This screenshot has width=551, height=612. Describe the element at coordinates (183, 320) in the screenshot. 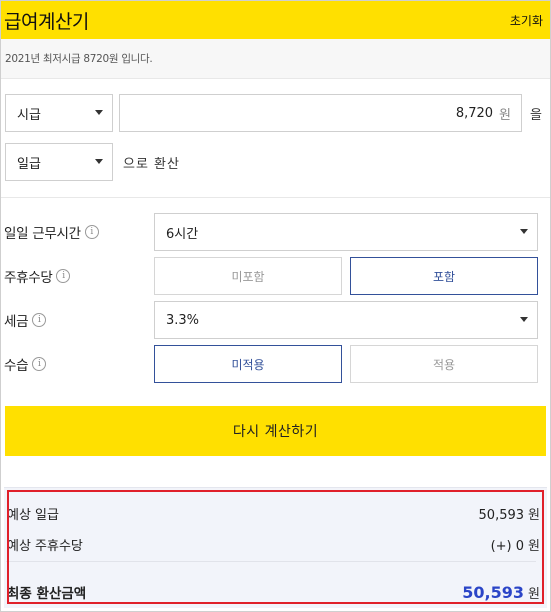

I see `tax-value: 3.3%` at that location.